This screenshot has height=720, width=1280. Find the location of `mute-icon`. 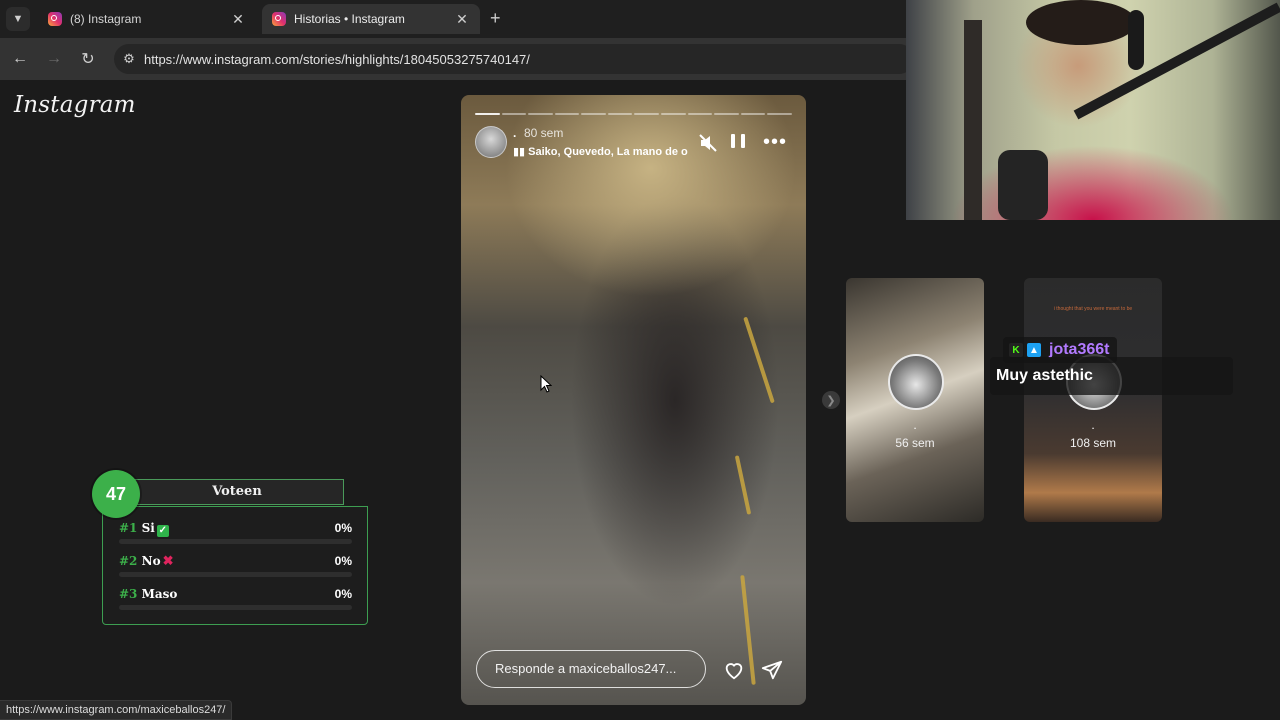

mute-icon is located at coordinates (708, 143).